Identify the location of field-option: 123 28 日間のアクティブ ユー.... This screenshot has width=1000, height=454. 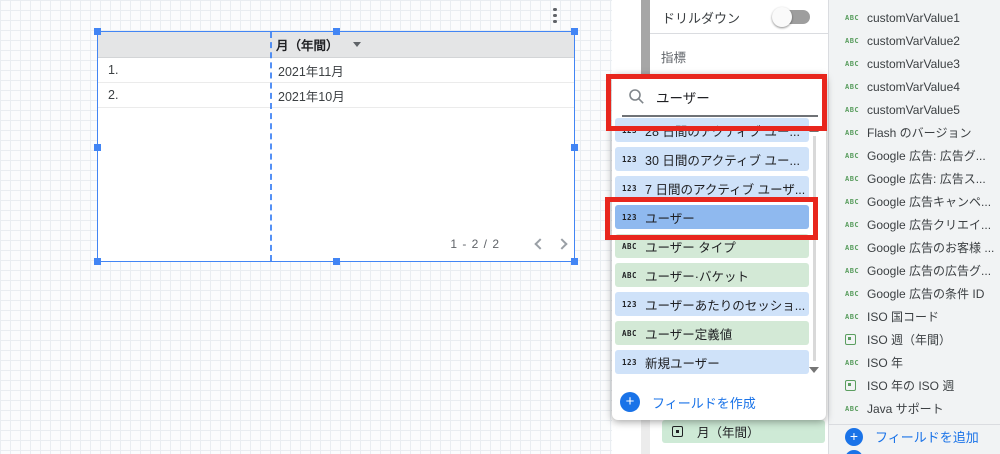
(712, 130).